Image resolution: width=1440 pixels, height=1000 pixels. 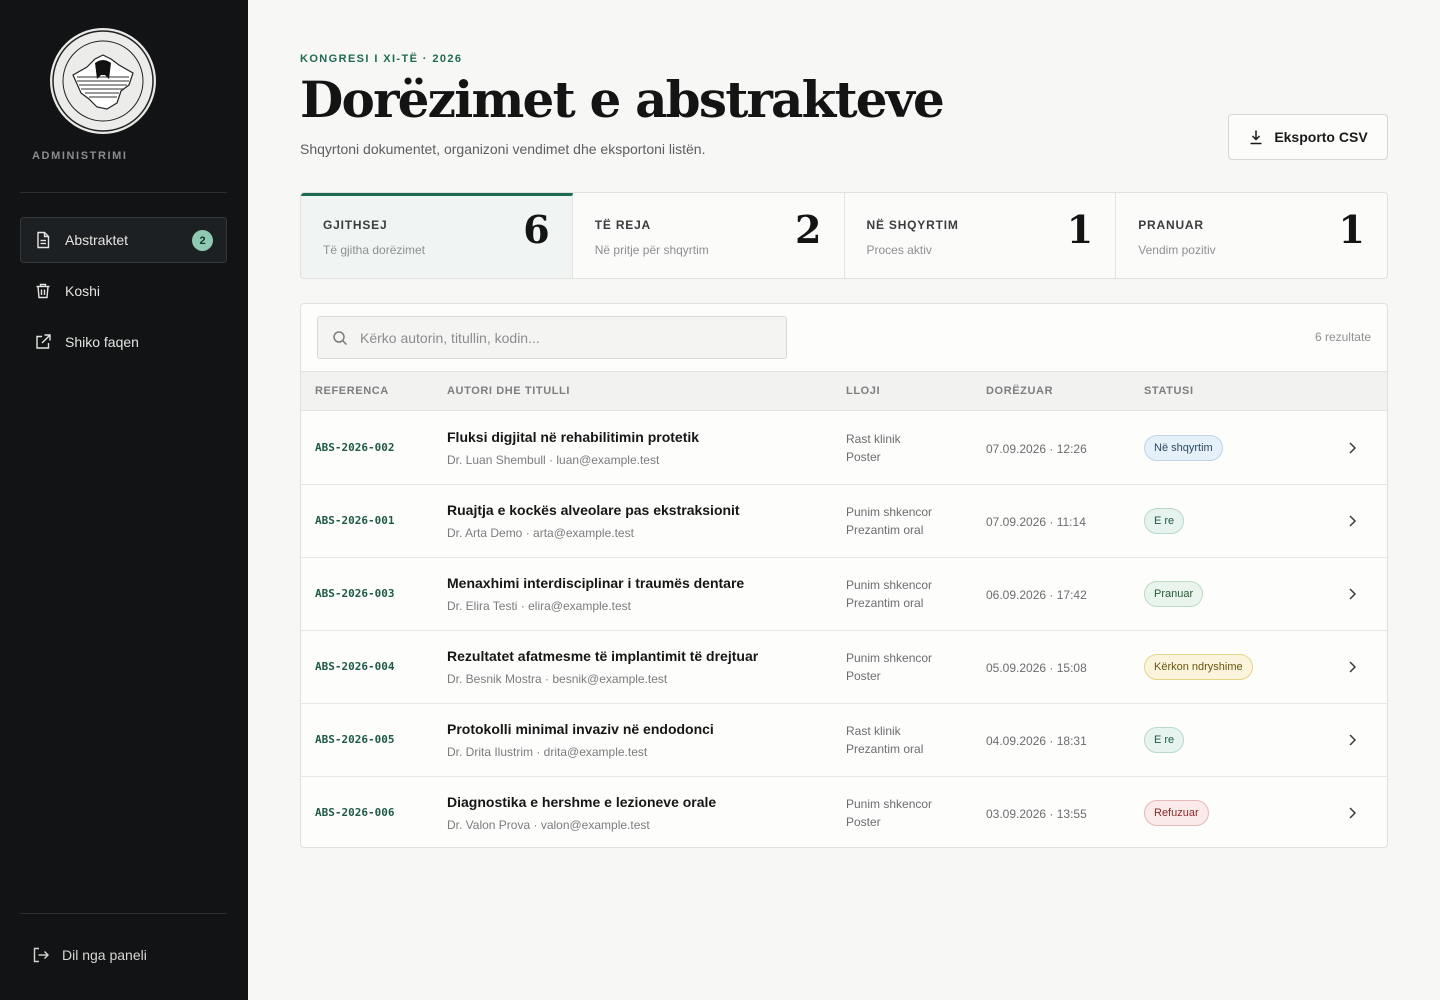 I want to click on author-info: Dr. Luan Shembull · luan@example.test, so click(x=553, y=460).